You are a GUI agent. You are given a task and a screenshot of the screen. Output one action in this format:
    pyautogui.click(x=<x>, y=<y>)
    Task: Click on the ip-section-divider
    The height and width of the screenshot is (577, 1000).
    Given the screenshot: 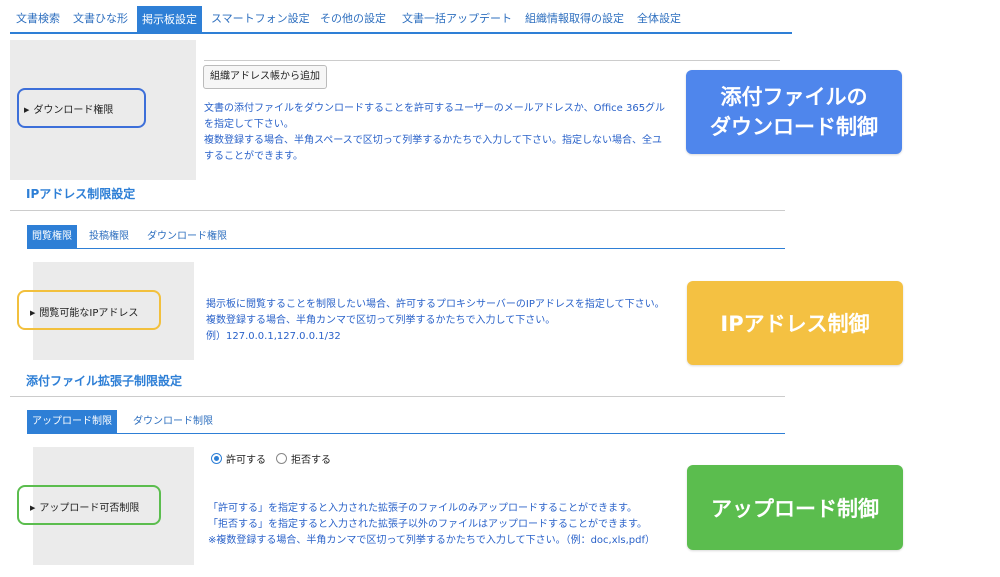 What is the action you would take?
    pyautogui.click(x=397, y=210)
    